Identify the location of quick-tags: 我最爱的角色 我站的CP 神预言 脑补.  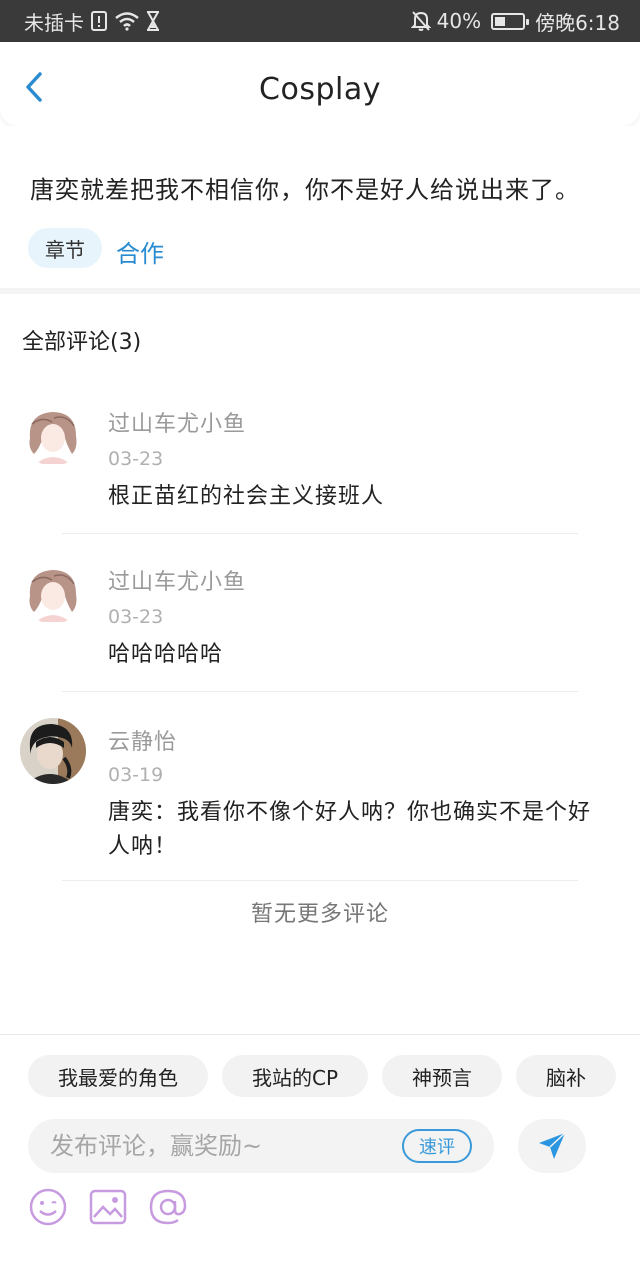
(334, 1076).